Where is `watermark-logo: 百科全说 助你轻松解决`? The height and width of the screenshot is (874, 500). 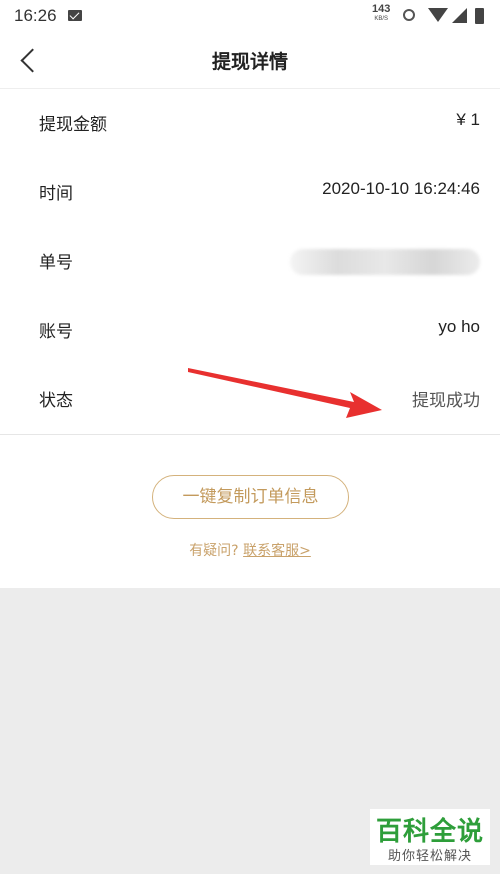
watermark-logo: 百科全说 助你轻松解决 is located at coordinates (430, 837).